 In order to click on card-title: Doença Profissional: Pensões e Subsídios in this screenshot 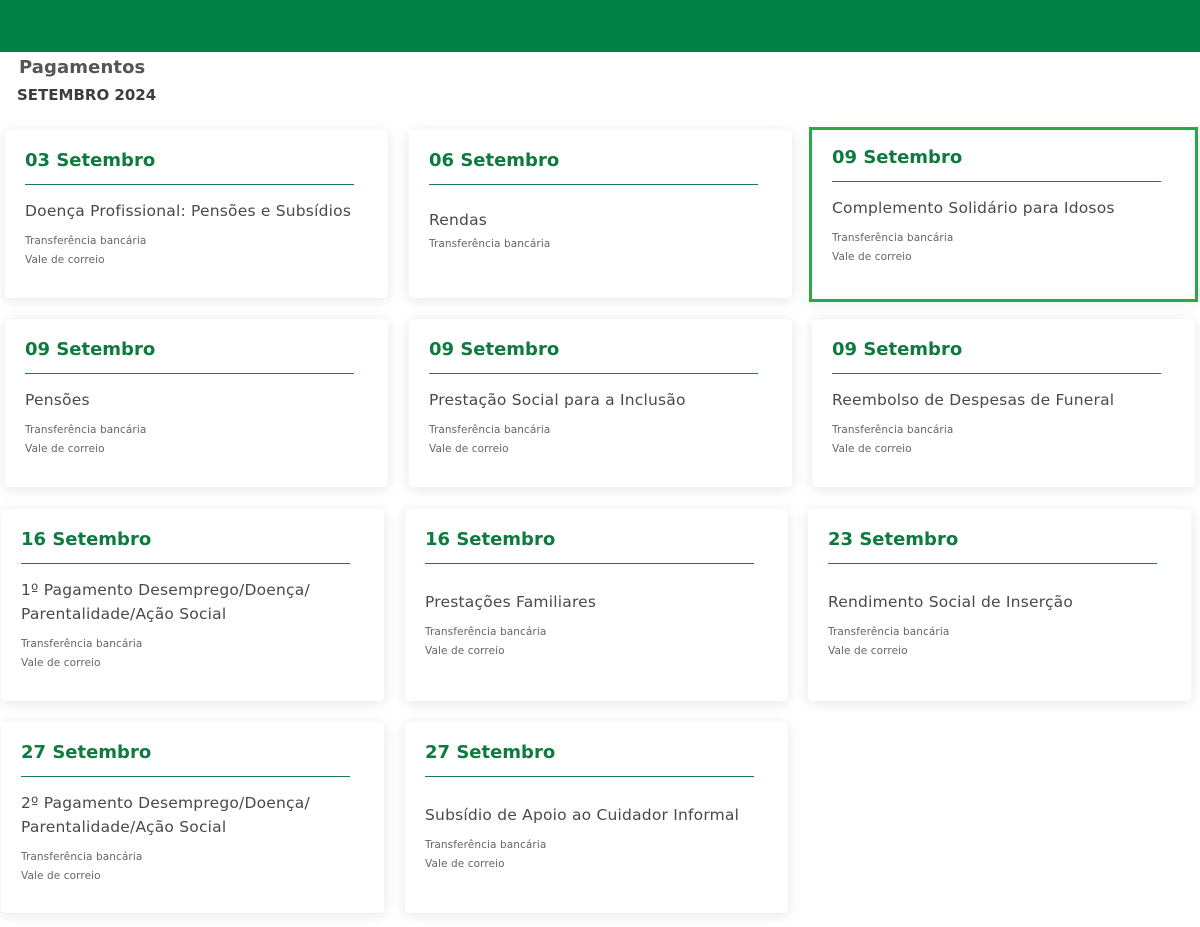, I will do `click(188, 210)`.